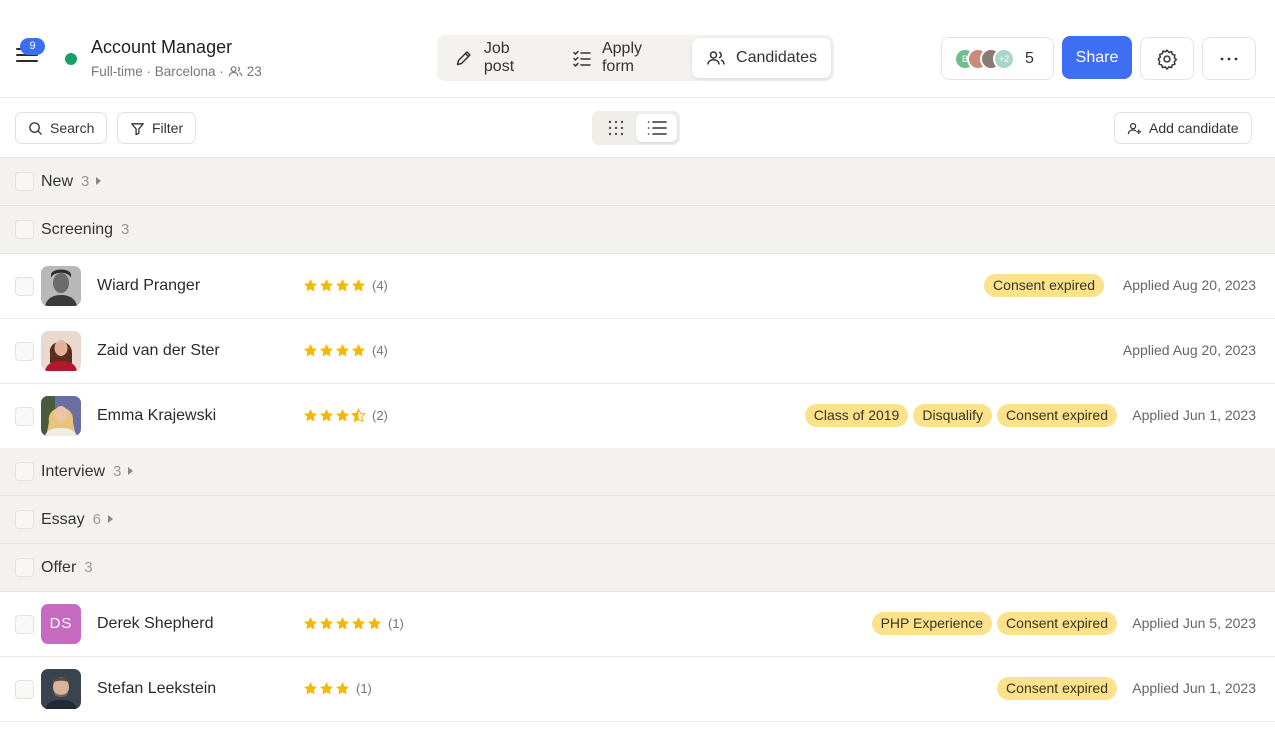  What do you see at coordinates (1029, 58) in the screenshot?
I see `member-count: 5` at bounding box center [1029, 58].